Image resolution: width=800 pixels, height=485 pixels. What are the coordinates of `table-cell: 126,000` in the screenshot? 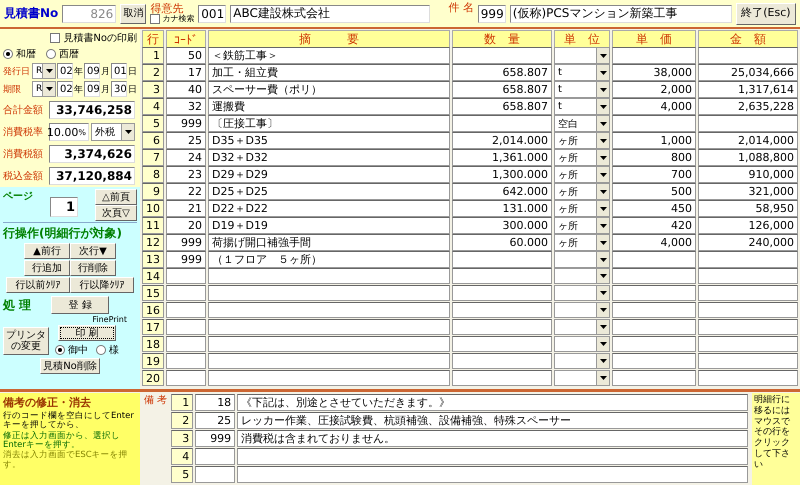 It's located at (748, 225).